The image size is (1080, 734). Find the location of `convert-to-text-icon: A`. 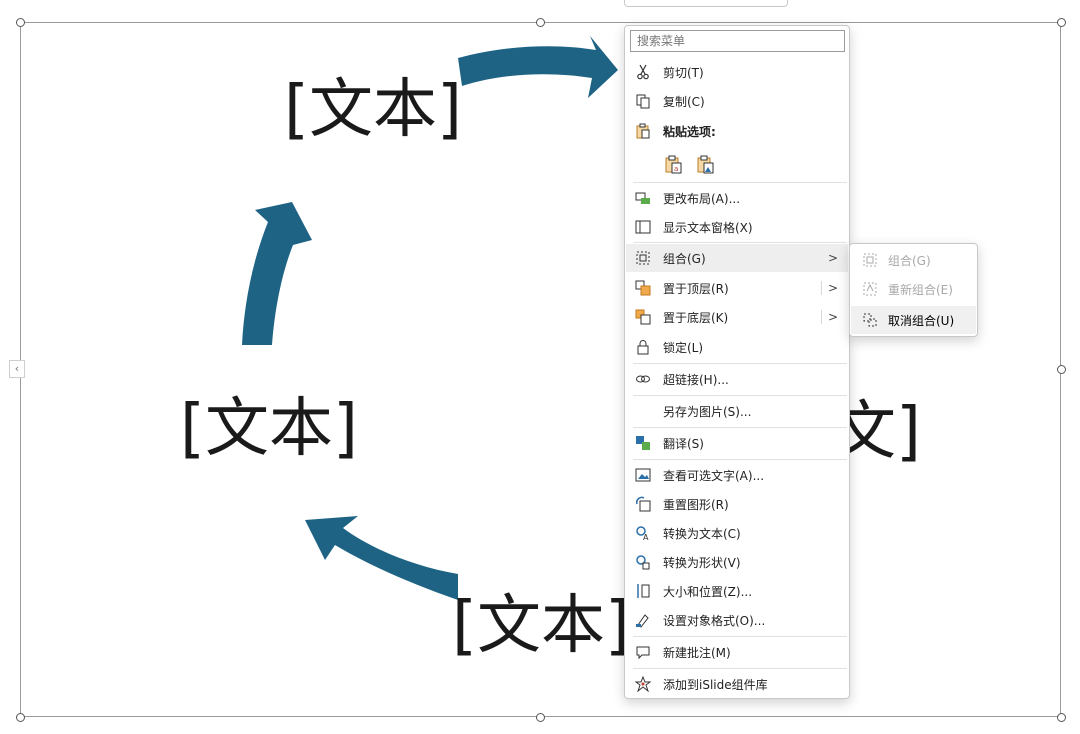

convert-to-text-icon: A is located at coordinates (642, 533).